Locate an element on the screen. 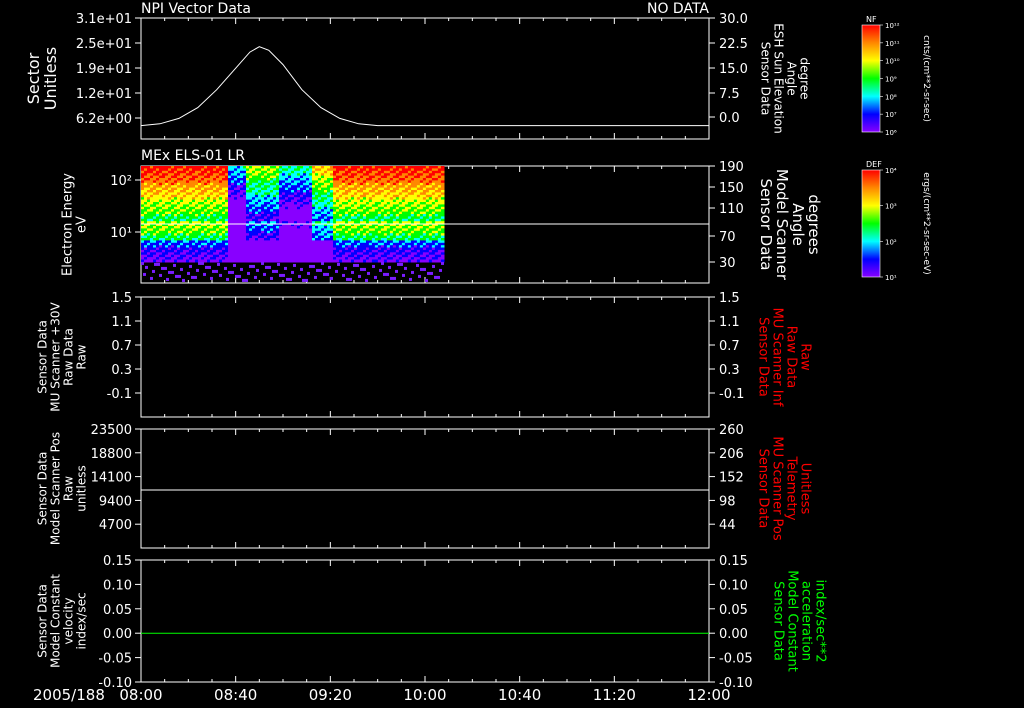 This screenshot has width=1024, height=708. right-axis-label-line: degrees is located at coordinates (814, 224).